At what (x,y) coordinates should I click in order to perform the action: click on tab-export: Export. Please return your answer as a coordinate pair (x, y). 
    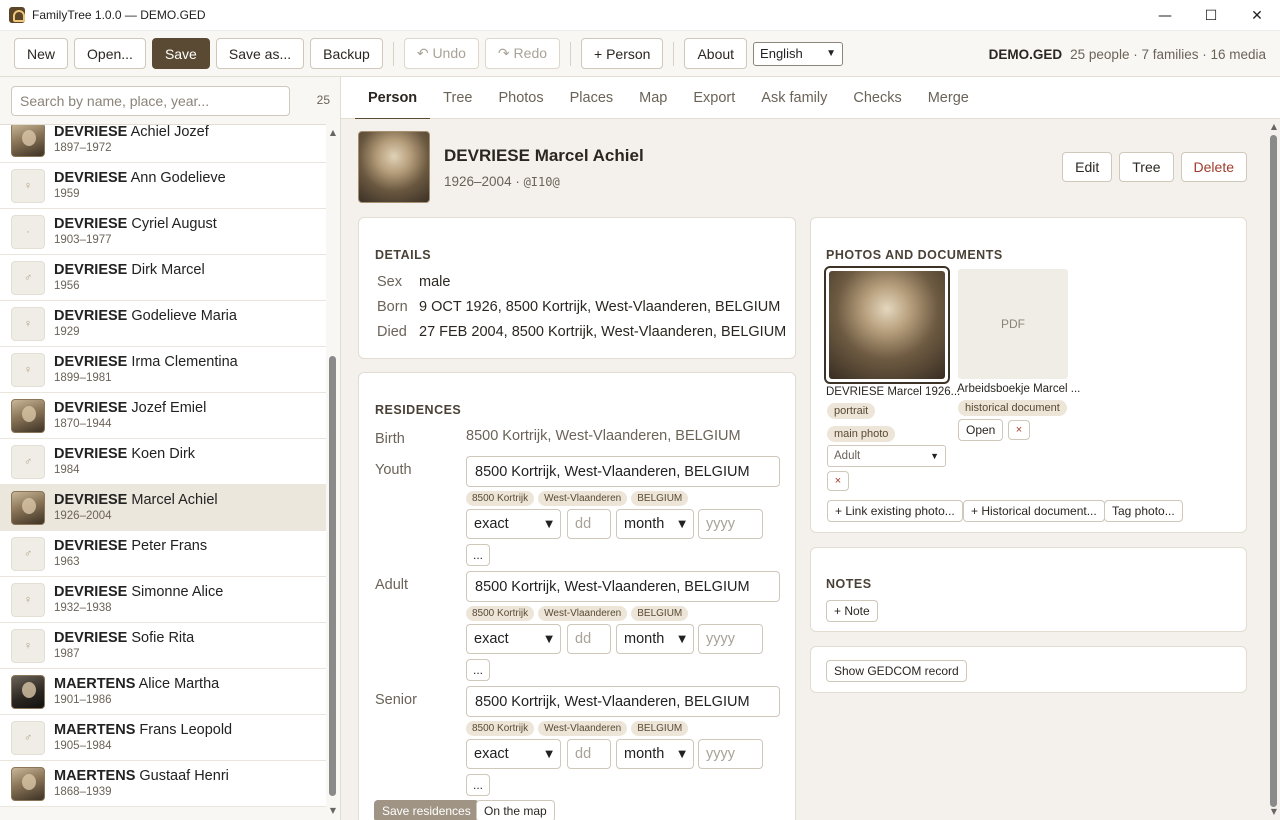
    Looking at the image, I should click on (714, 98).